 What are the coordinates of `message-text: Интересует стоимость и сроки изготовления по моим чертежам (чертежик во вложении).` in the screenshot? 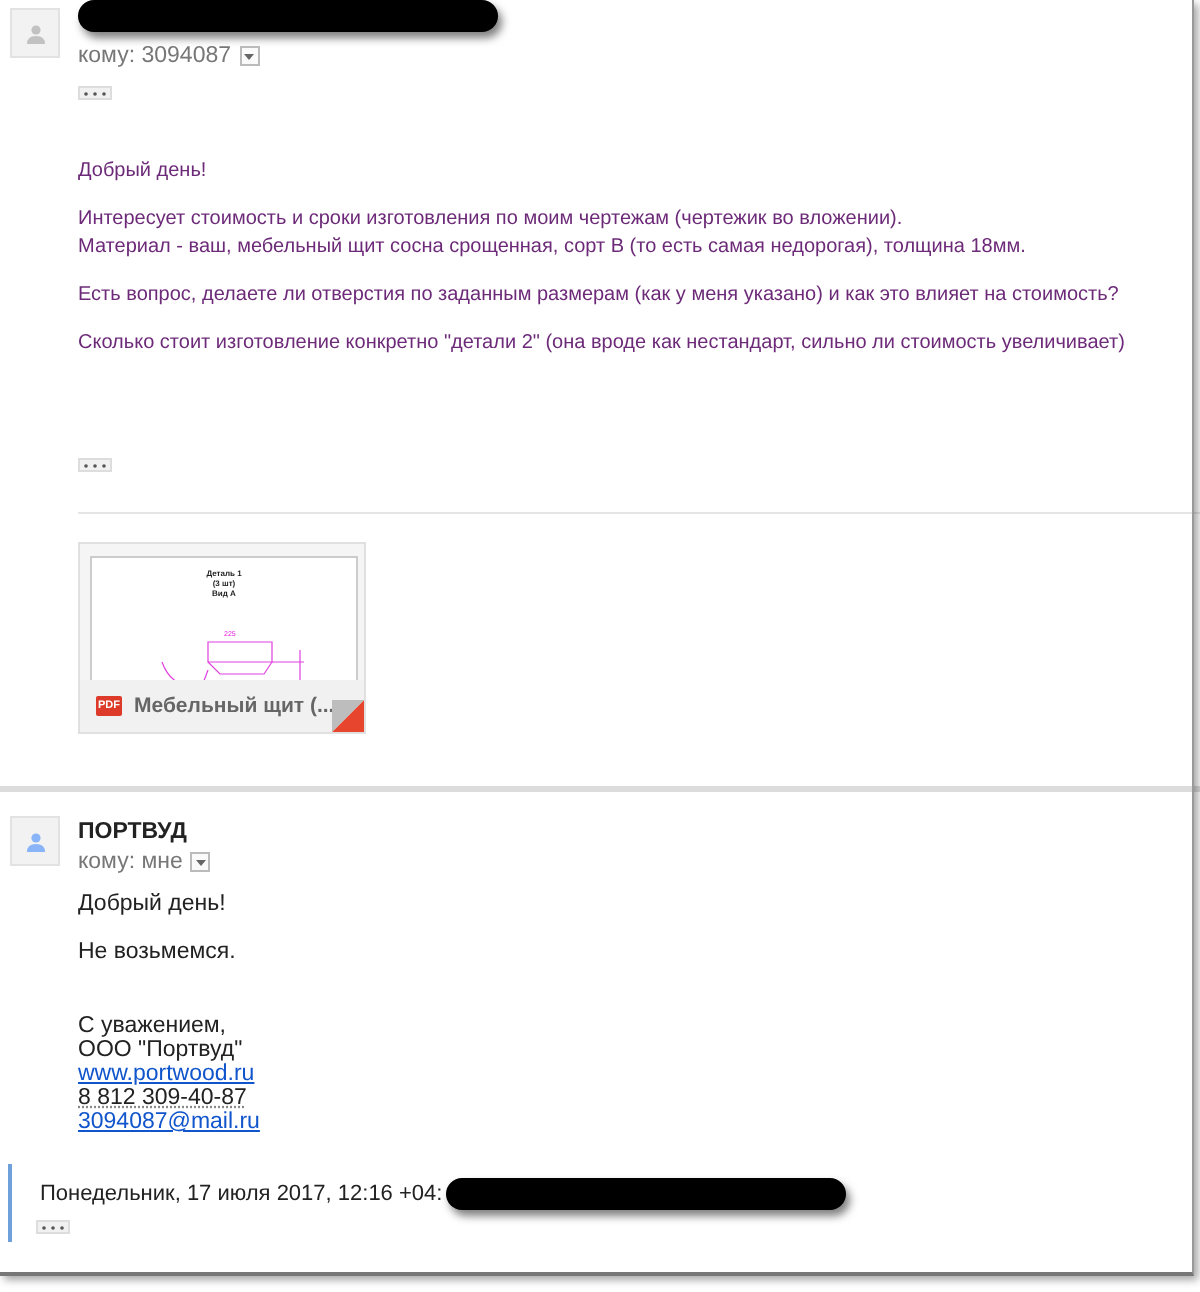 It's located at (491, 220).